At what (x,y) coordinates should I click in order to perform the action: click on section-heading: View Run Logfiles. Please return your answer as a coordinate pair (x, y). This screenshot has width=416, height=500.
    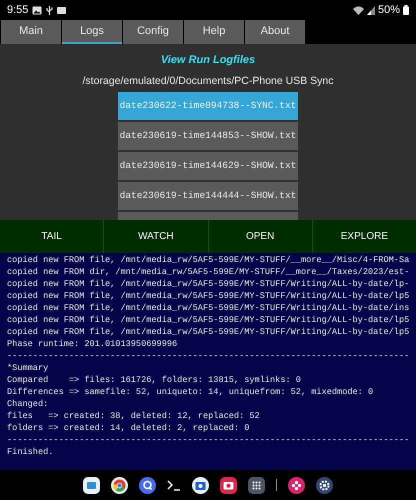
    Looking at the image, I should click on (208, 59).